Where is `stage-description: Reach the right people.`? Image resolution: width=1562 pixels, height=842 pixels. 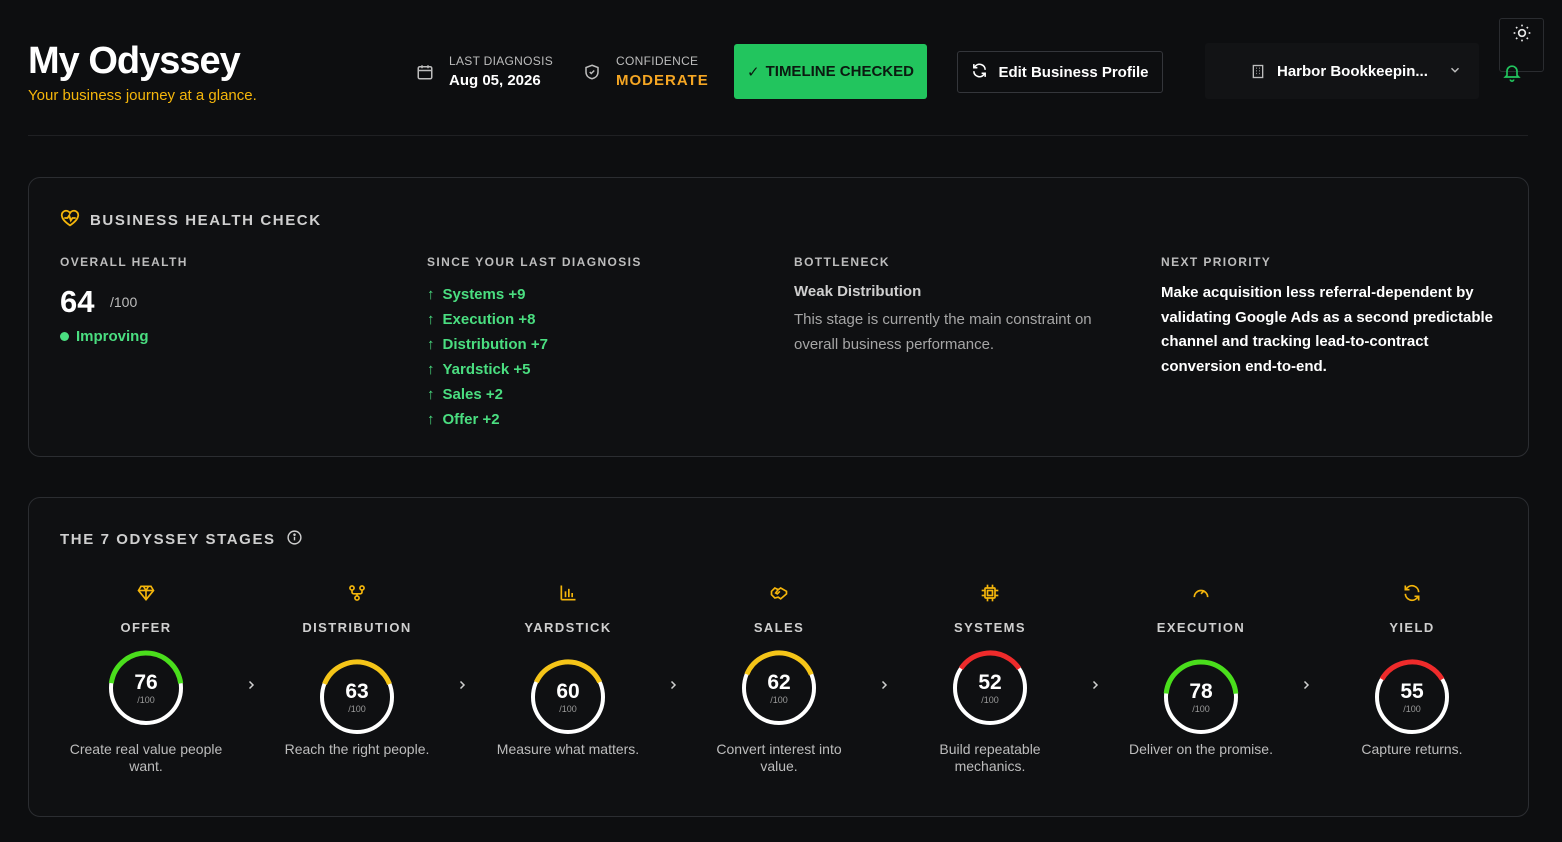
stage-description: Reach the right people. is located at coordinates (357, 749).